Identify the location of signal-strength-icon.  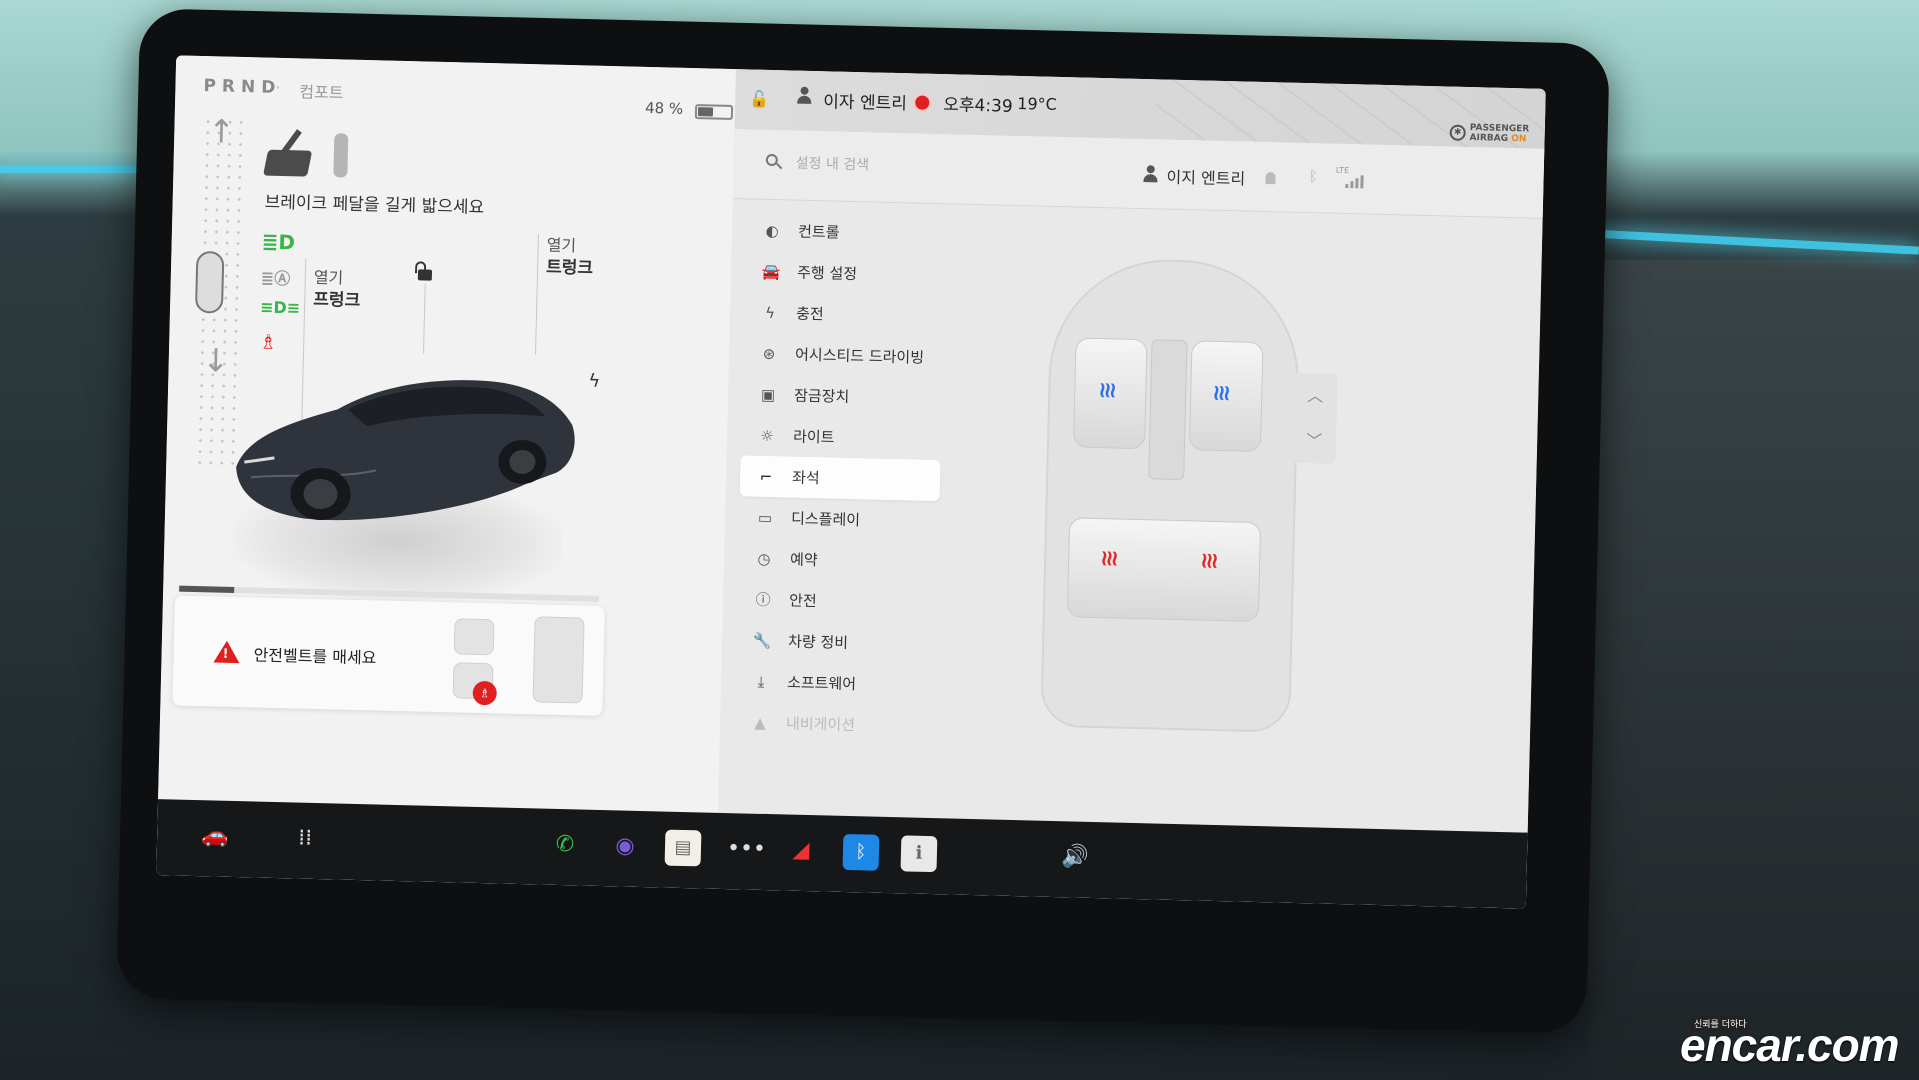
(1354, 181).